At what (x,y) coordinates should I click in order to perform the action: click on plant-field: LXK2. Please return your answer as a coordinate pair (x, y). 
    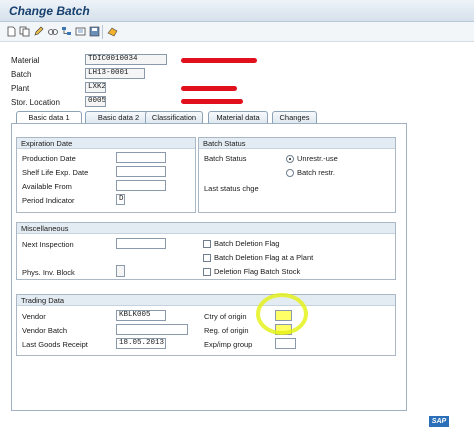
    Looking at the image, I should click on (95, 87).